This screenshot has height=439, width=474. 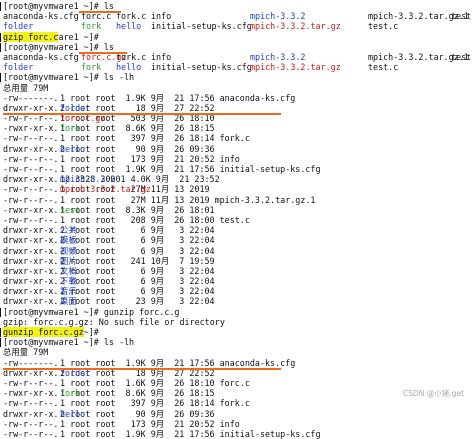 What do you see at coordinates (238, 301) in the screenshot?
I see `terminal-line: drwxr-xr-x. 2 root root 23 9月 3 22:04 桌面` at bounding box center [238, 301].